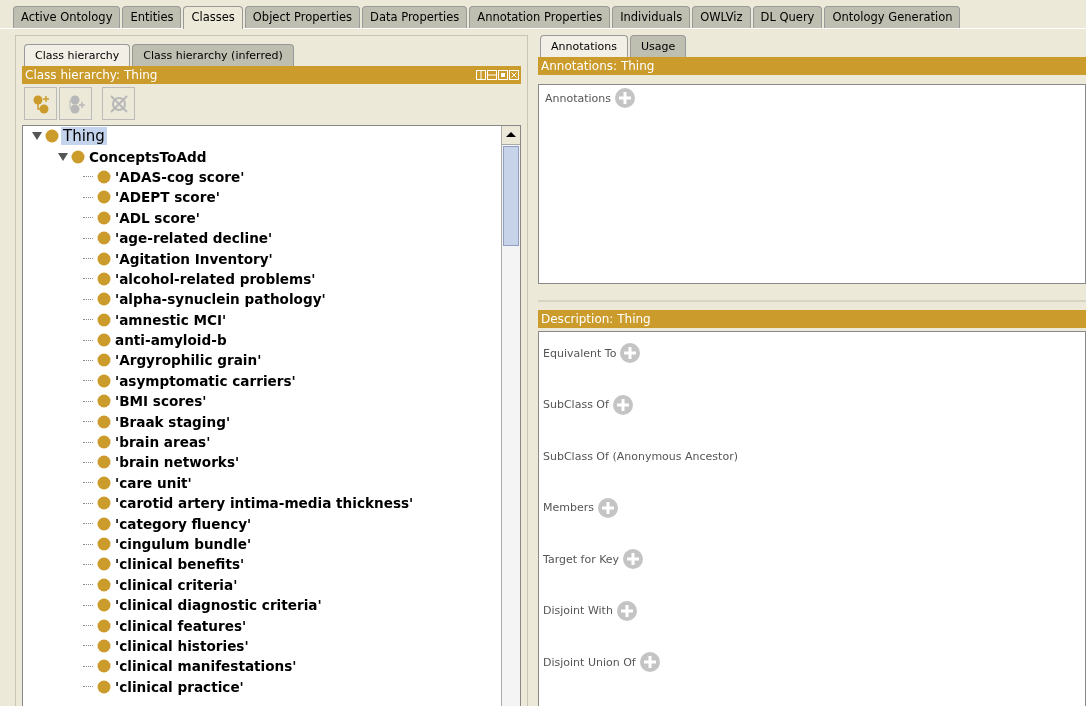  What do you see at coordinates (177, 462) in the screenshot?
I see `tree-item: 'brain networks'` at bounding box center [177, 462].